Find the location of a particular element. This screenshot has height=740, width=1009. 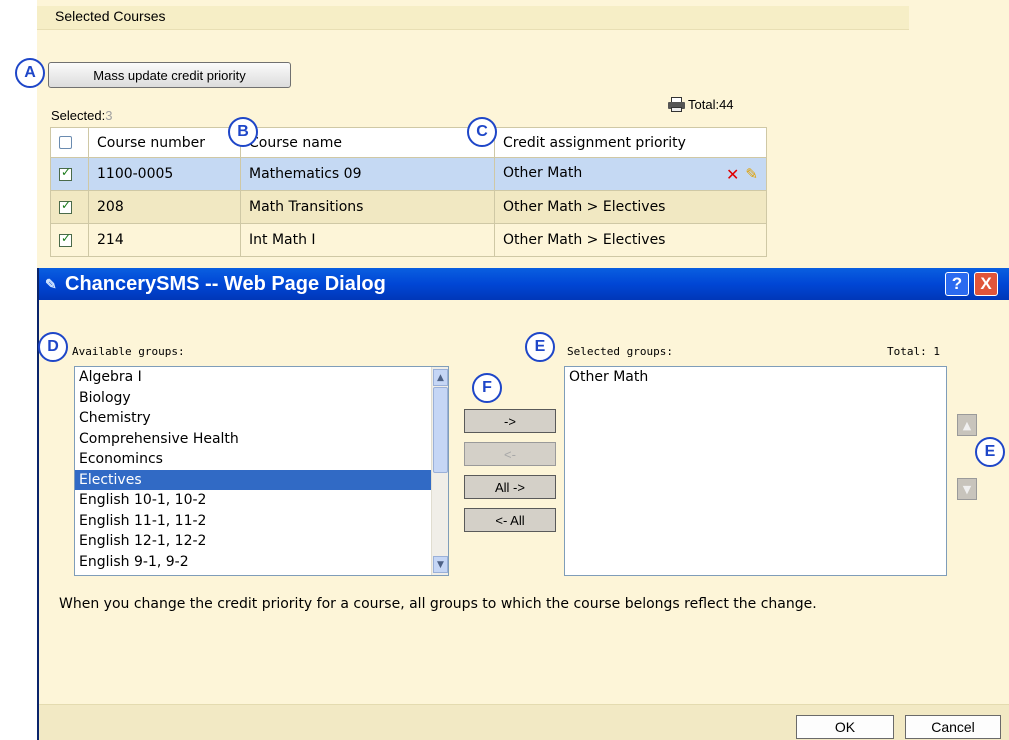

column-header-course-number: Course number is located at coordinates (164, 142).